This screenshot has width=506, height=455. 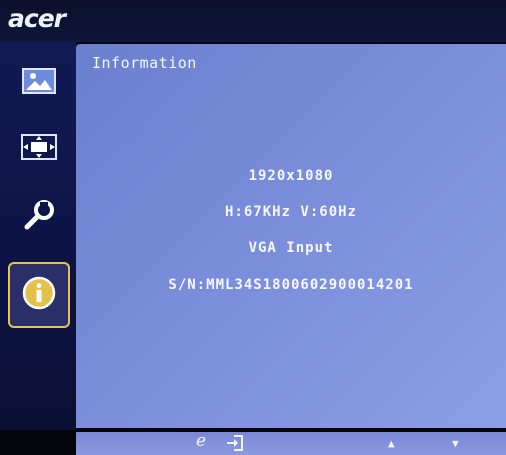 I want to click on input-source-icon, so click(x=235, y=444).